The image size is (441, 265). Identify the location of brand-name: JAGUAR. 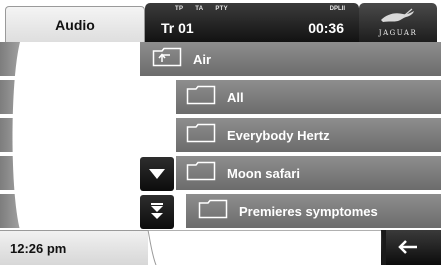
(398, 33).